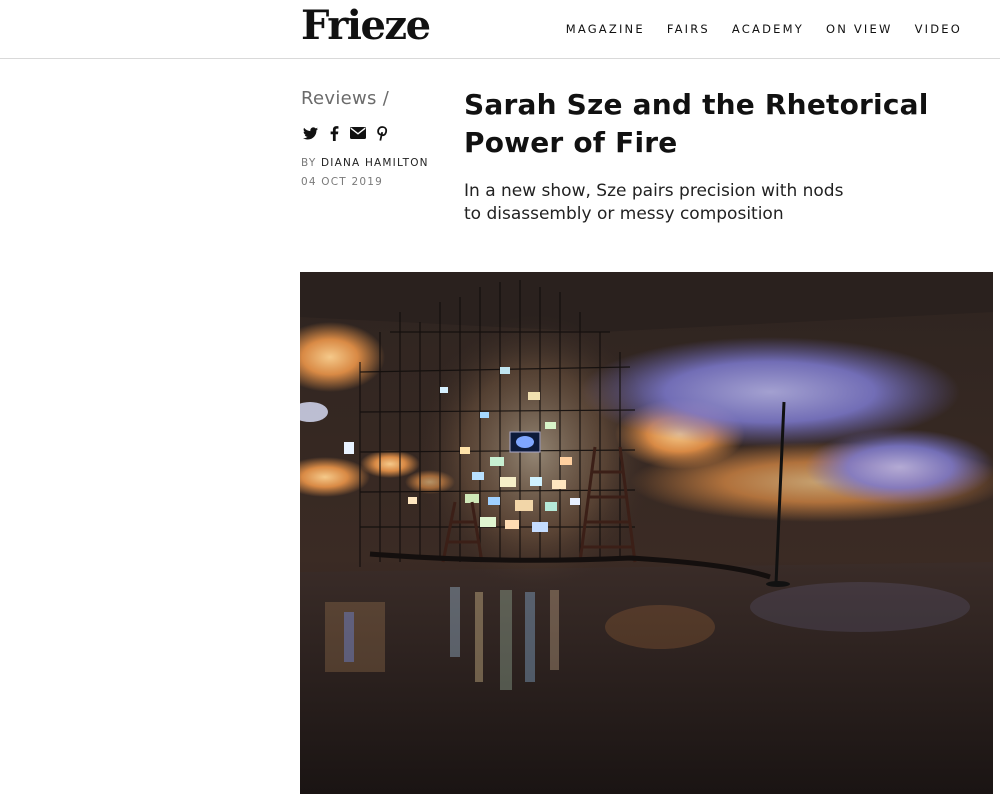 The image size is (1000, 800). I want to click on email-icon, so click(358, 133).